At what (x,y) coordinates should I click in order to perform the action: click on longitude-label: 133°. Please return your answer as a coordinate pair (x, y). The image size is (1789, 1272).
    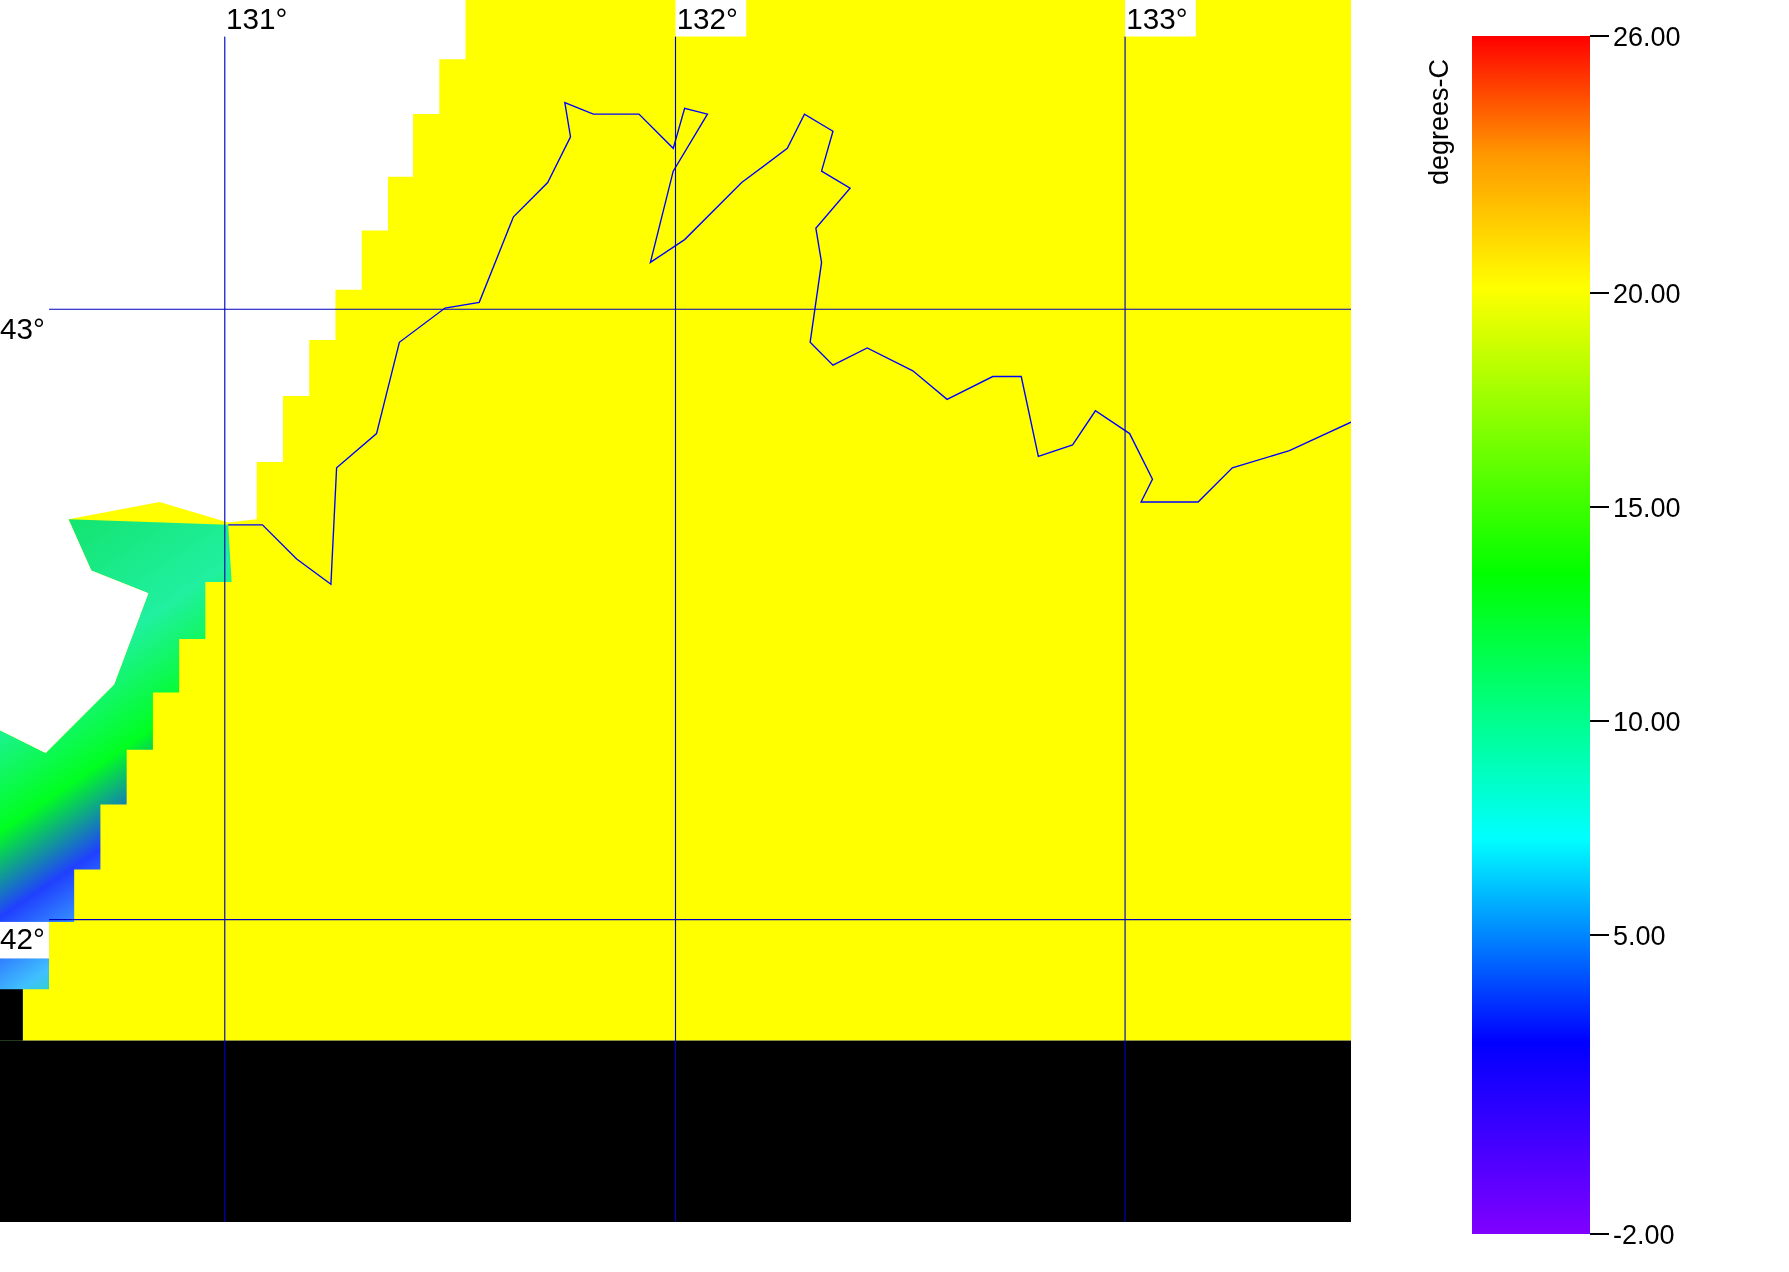
    Looking at the image, I should click on (1160, 18).